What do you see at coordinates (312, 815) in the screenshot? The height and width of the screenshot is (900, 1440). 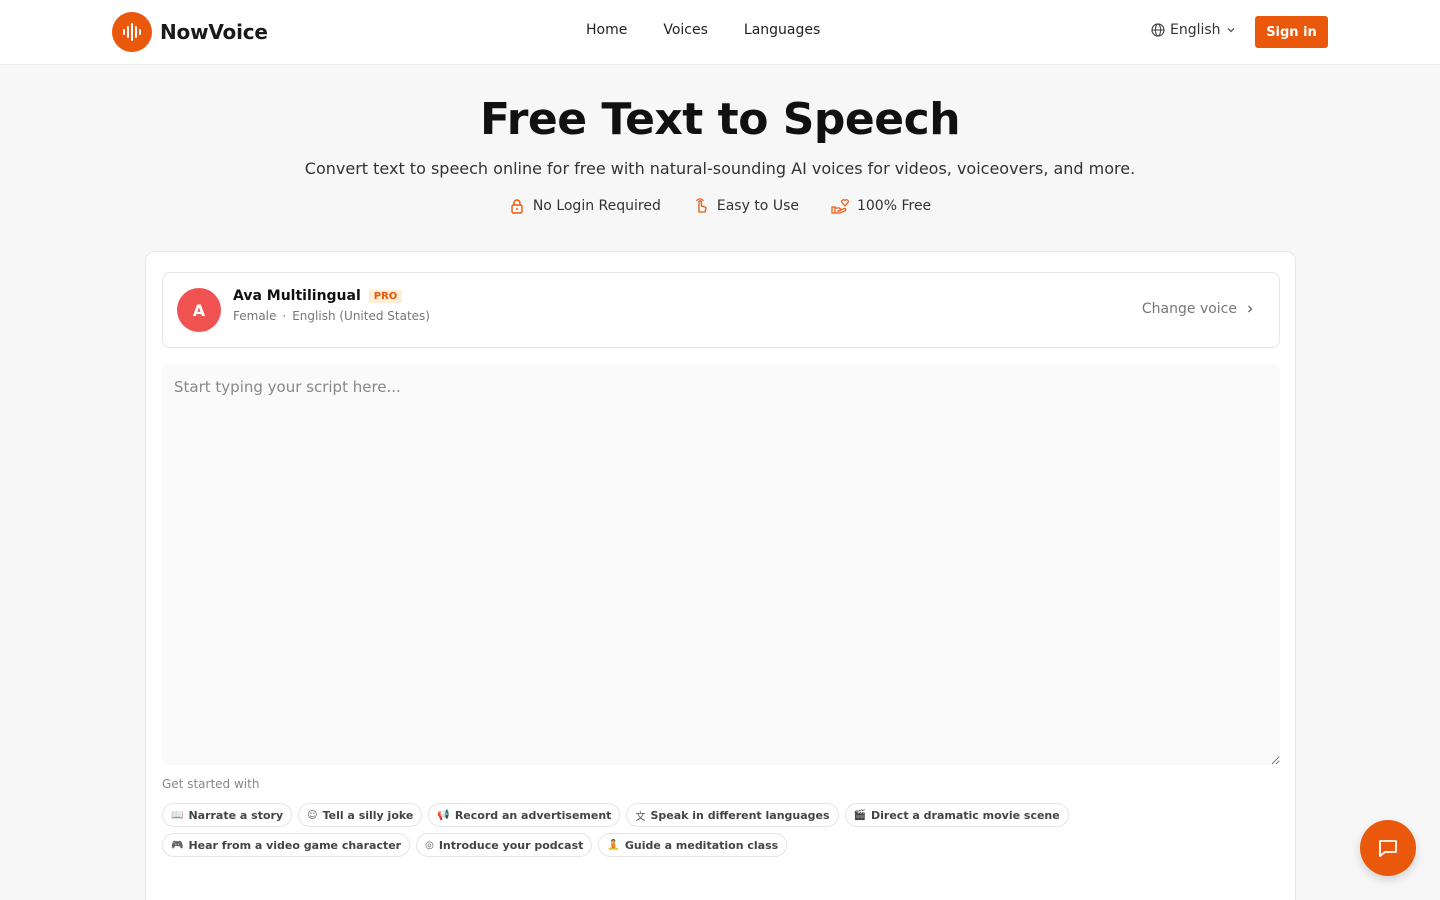 I see `smile-icon: ☺` at bounding box center [312, 815].